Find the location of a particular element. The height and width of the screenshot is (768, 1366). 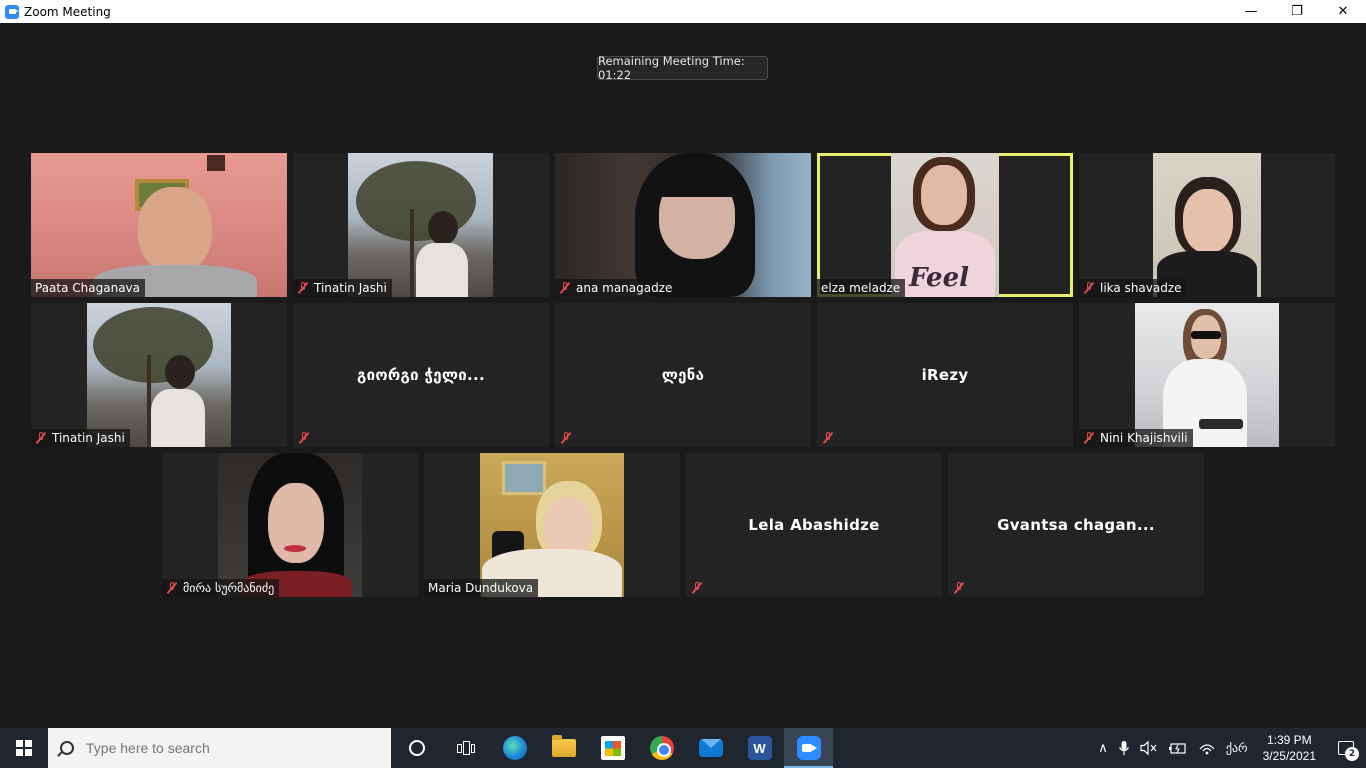

participant-video: Feel is located at coordinates (945, 225).